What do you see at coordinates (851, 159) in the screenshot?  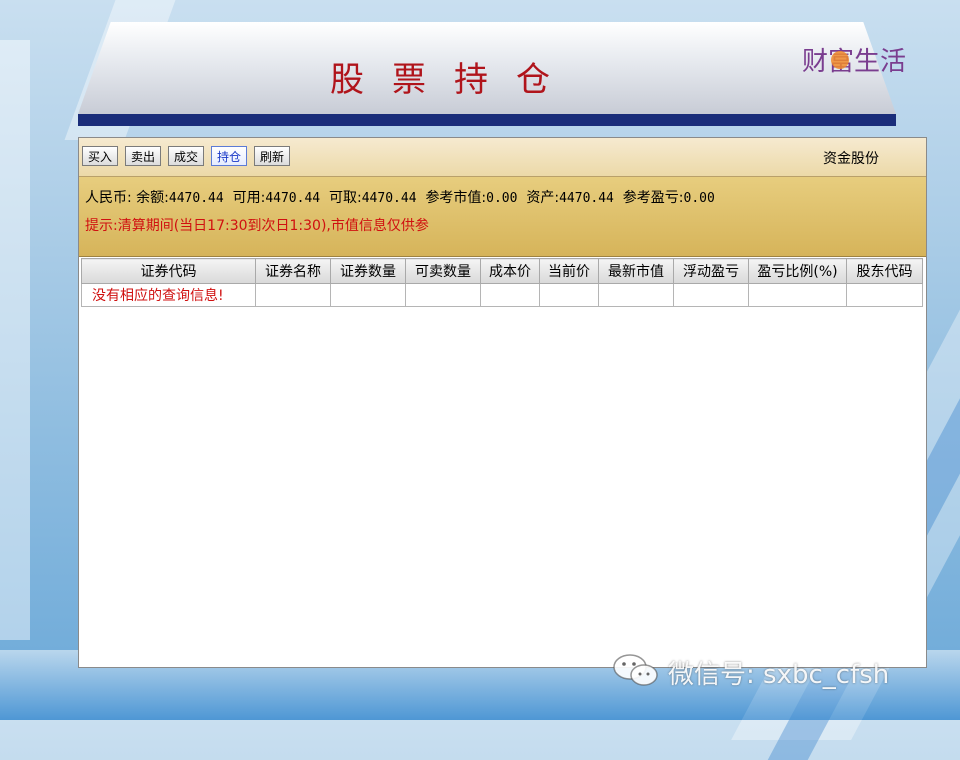 I see `account-name: 资金股份` at bounding box center [851, 159].